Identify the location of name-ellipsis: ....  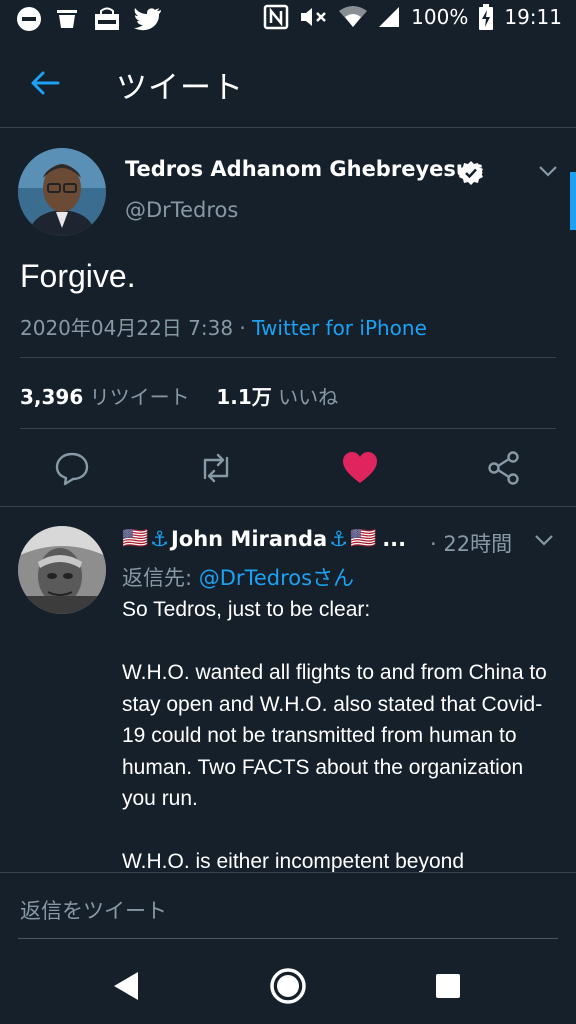
(394, 538).